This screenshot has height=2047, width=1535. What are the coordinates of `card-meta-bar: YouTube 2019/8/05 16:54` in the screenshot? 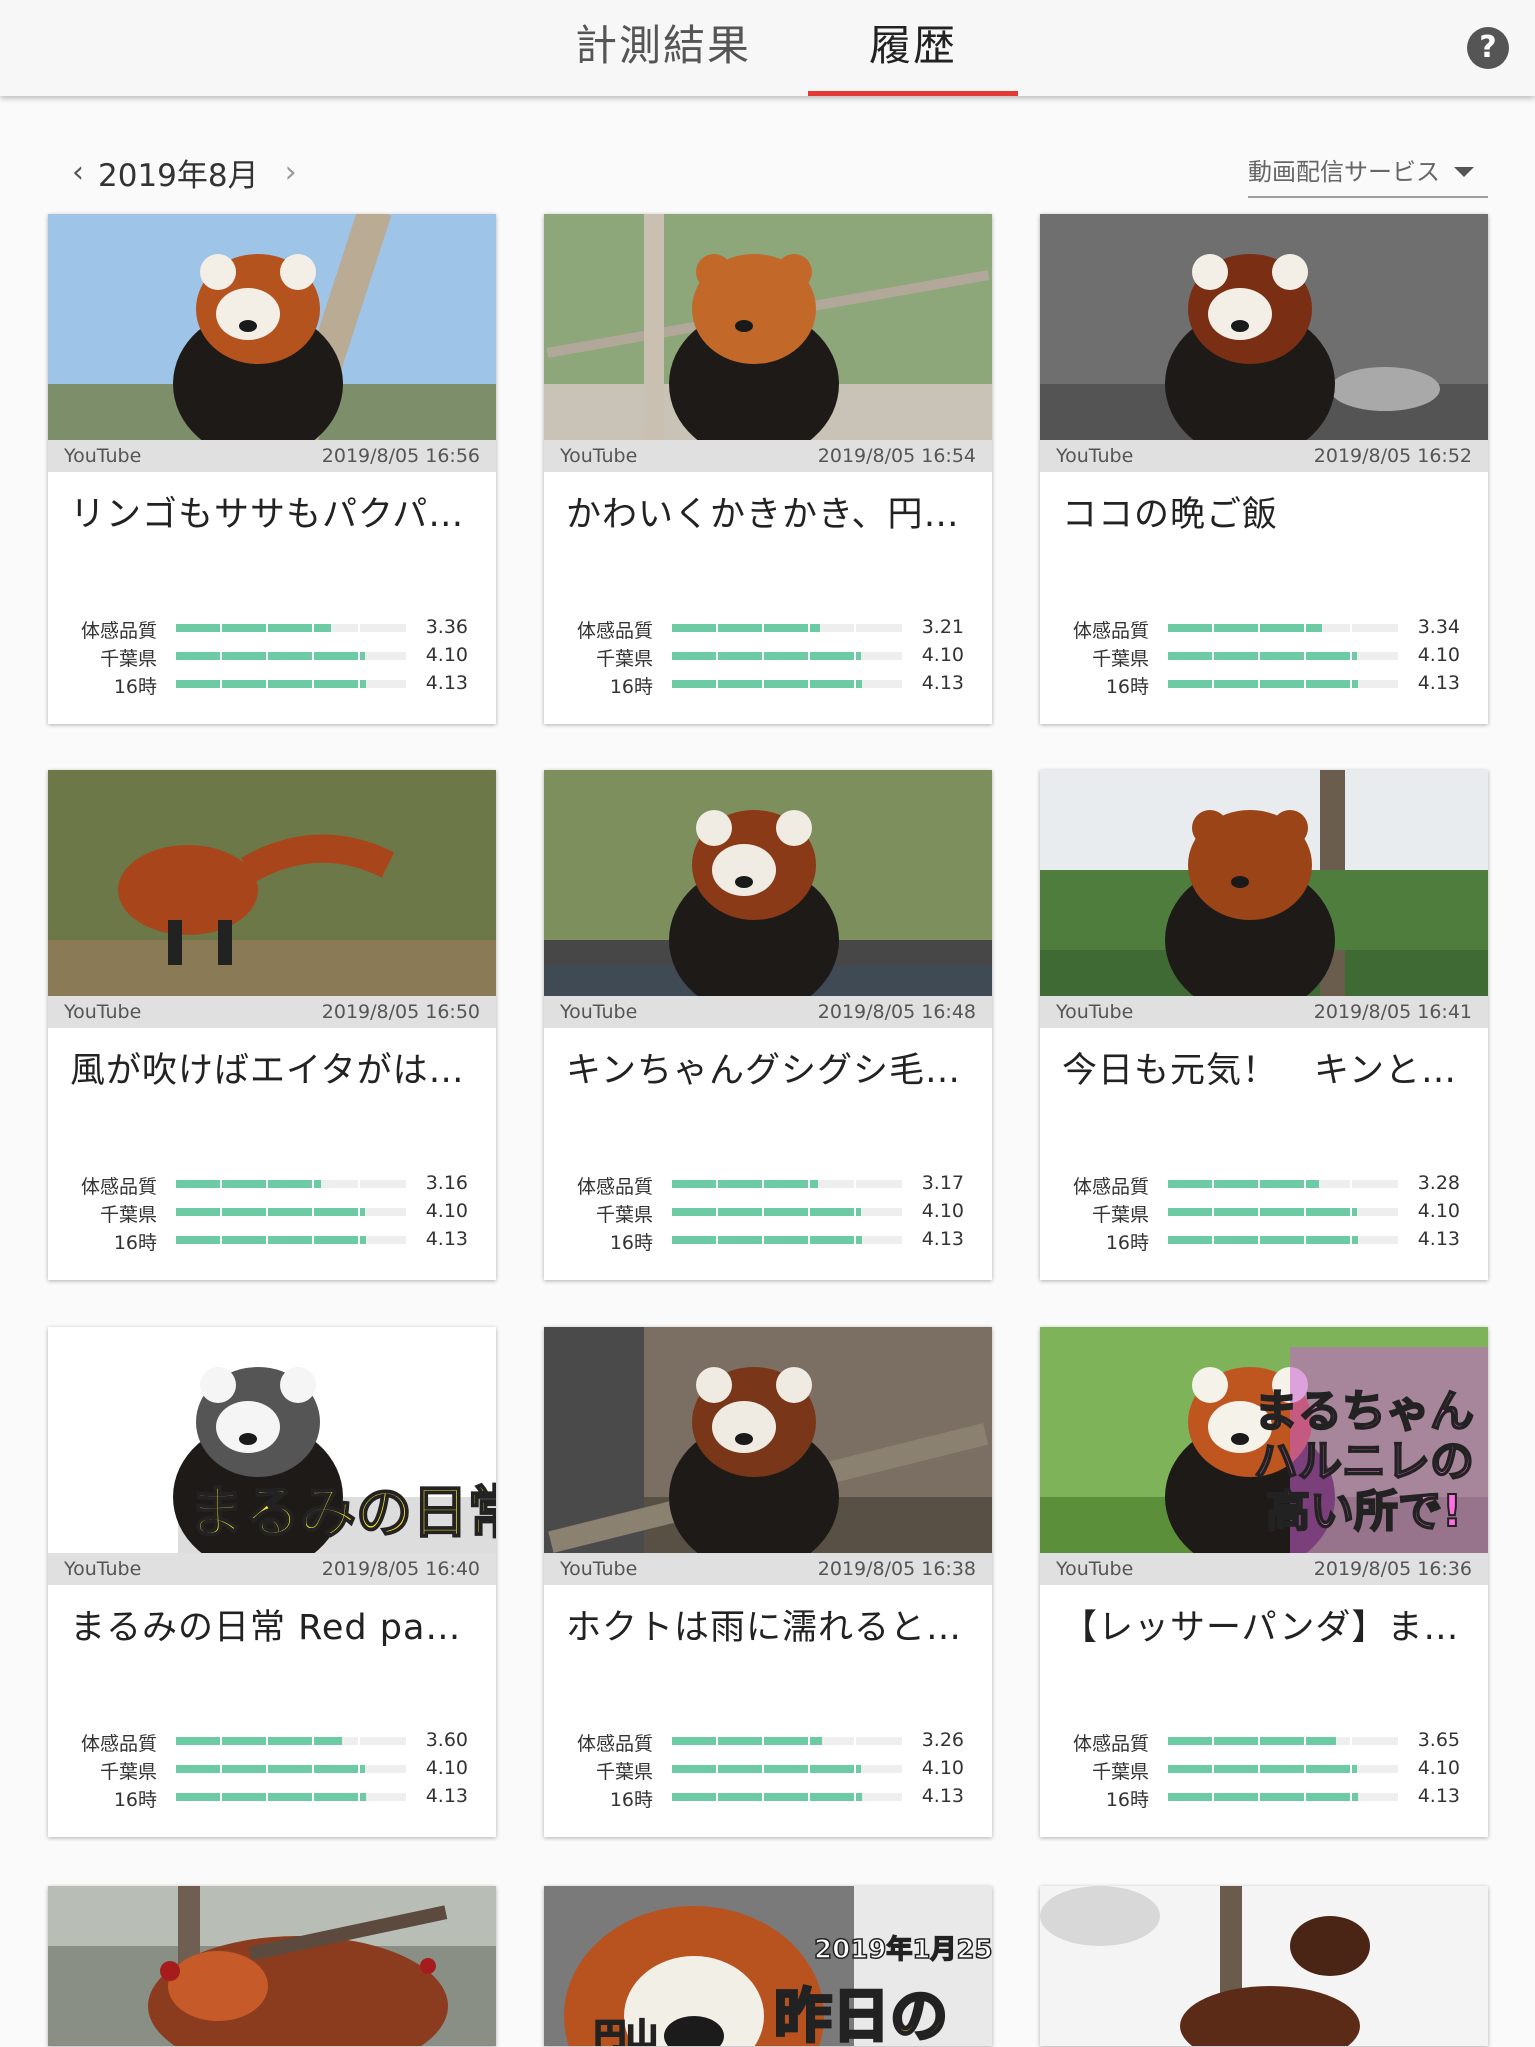 It's located at (768, 456).